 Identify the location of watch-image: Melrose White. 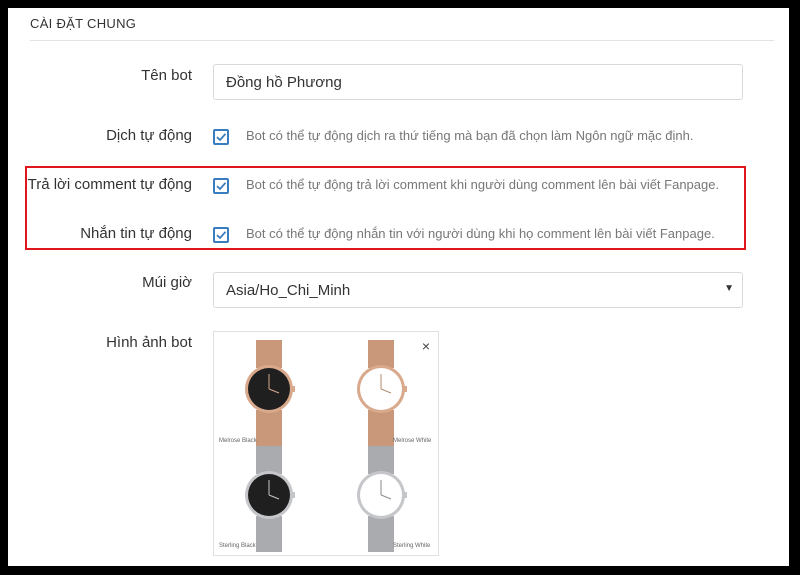
(381, 393).